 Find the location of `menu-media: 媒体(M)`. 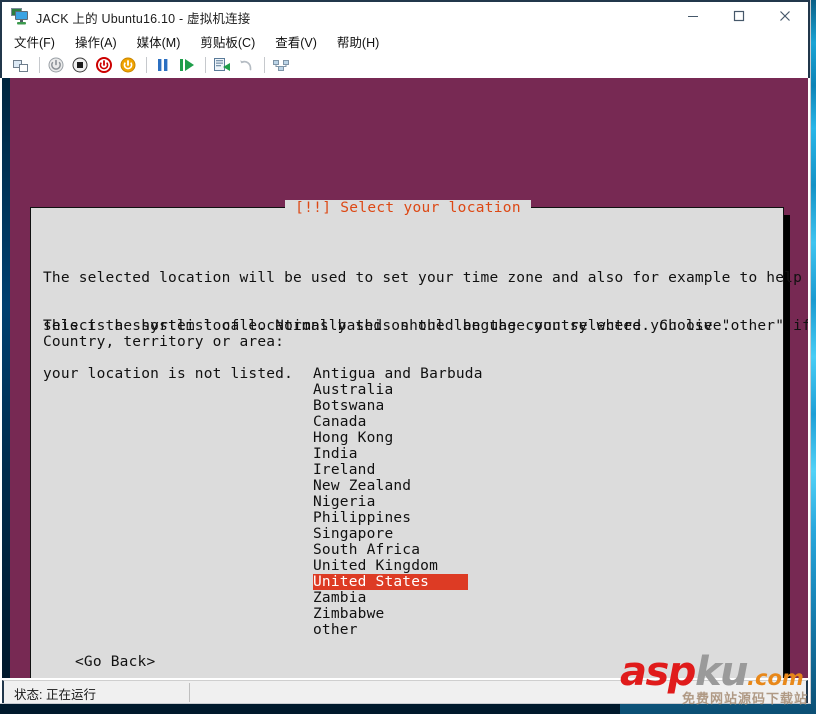

menu-media: 媒体(M) is located at coordinates (159, 41).